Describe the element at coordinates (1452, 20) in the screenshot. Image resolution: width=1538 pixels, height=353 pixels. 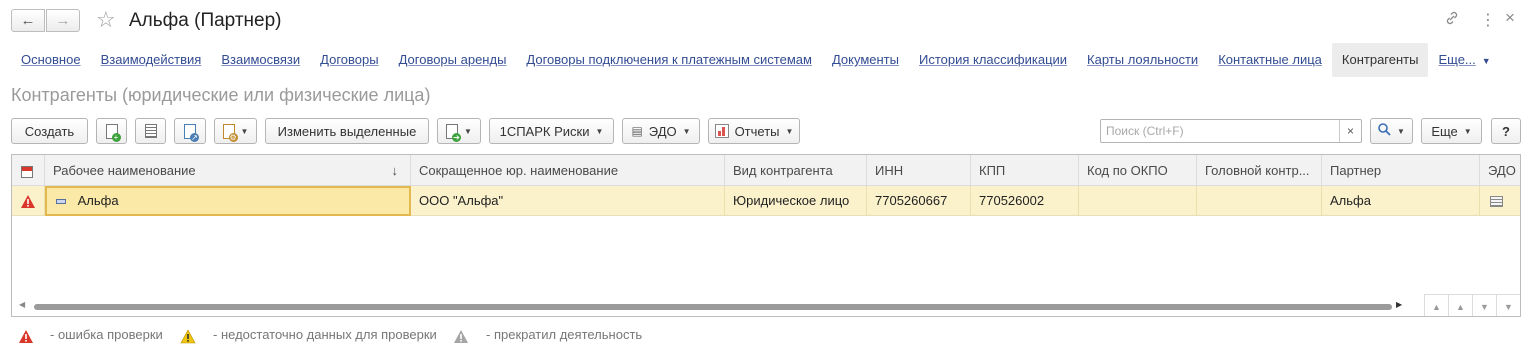
I see `link-icon` at that location.